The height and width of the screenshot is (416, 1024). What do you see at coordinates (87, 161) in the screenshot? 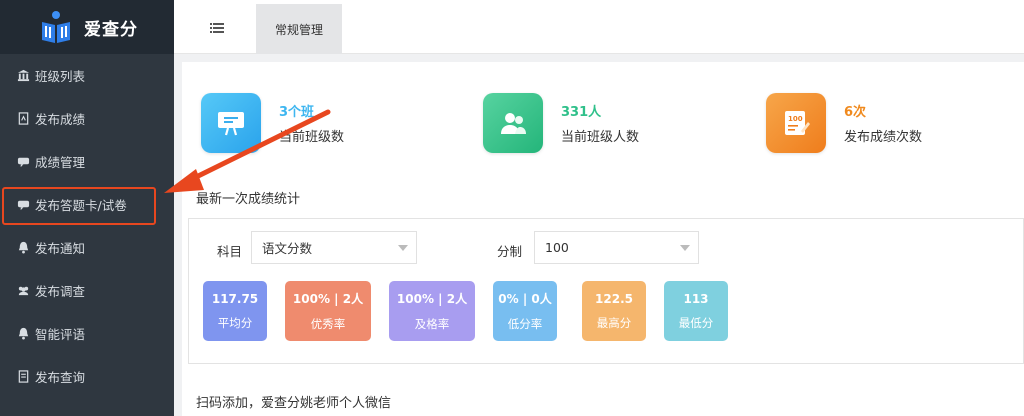
I see `sidebar-item-score-management: 成绩管理` at bounding box center [87, 161].